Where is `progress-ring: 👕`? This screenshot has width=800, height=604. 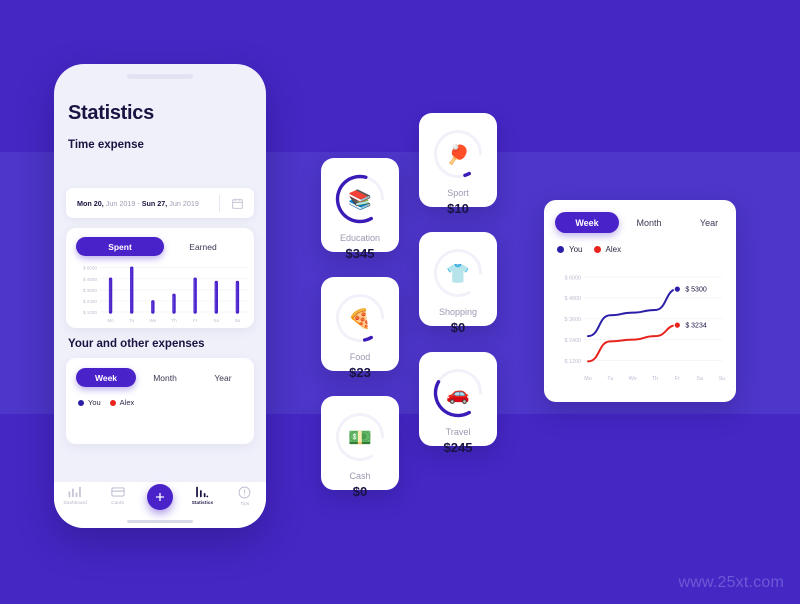
progress-ring: 👕 is located at coordinates (458, 273).